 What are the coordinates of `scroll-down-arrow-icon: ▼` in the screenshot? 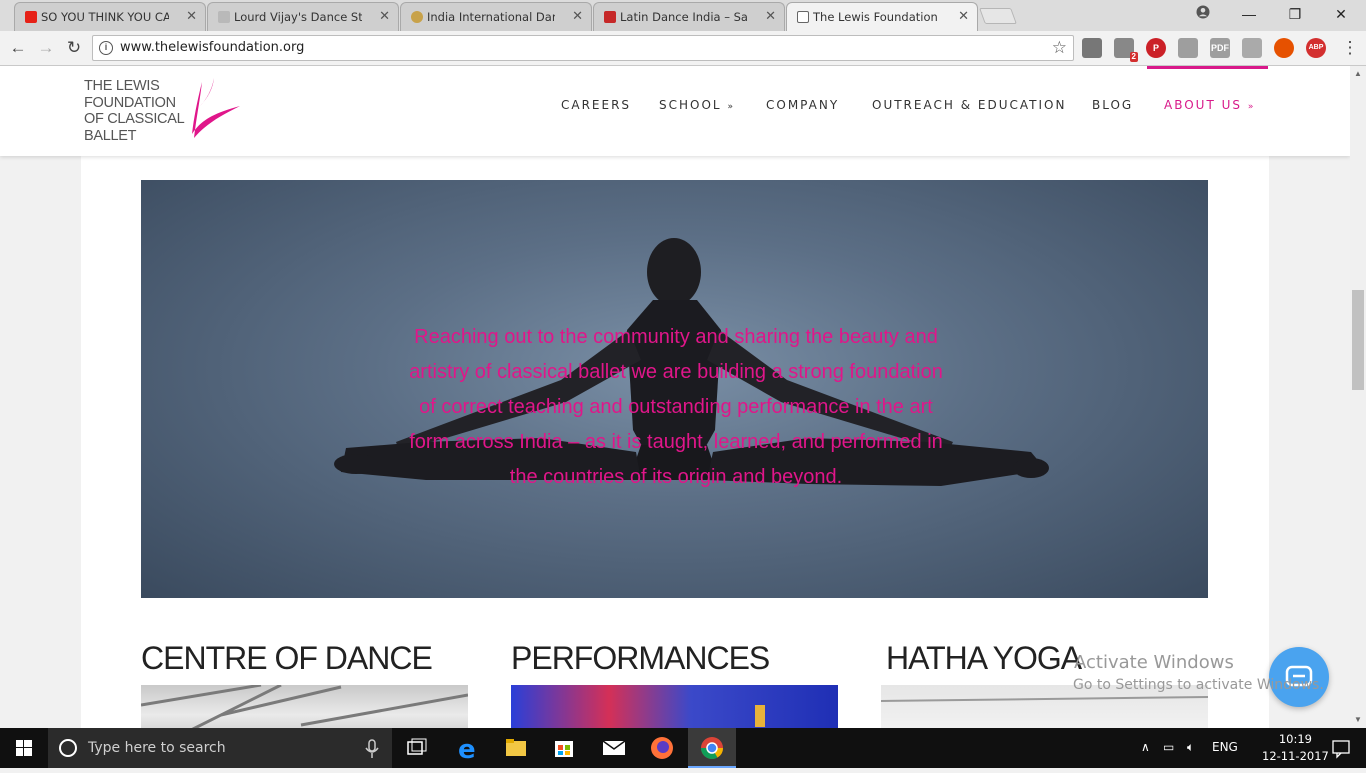 It's located at (1358, 720).